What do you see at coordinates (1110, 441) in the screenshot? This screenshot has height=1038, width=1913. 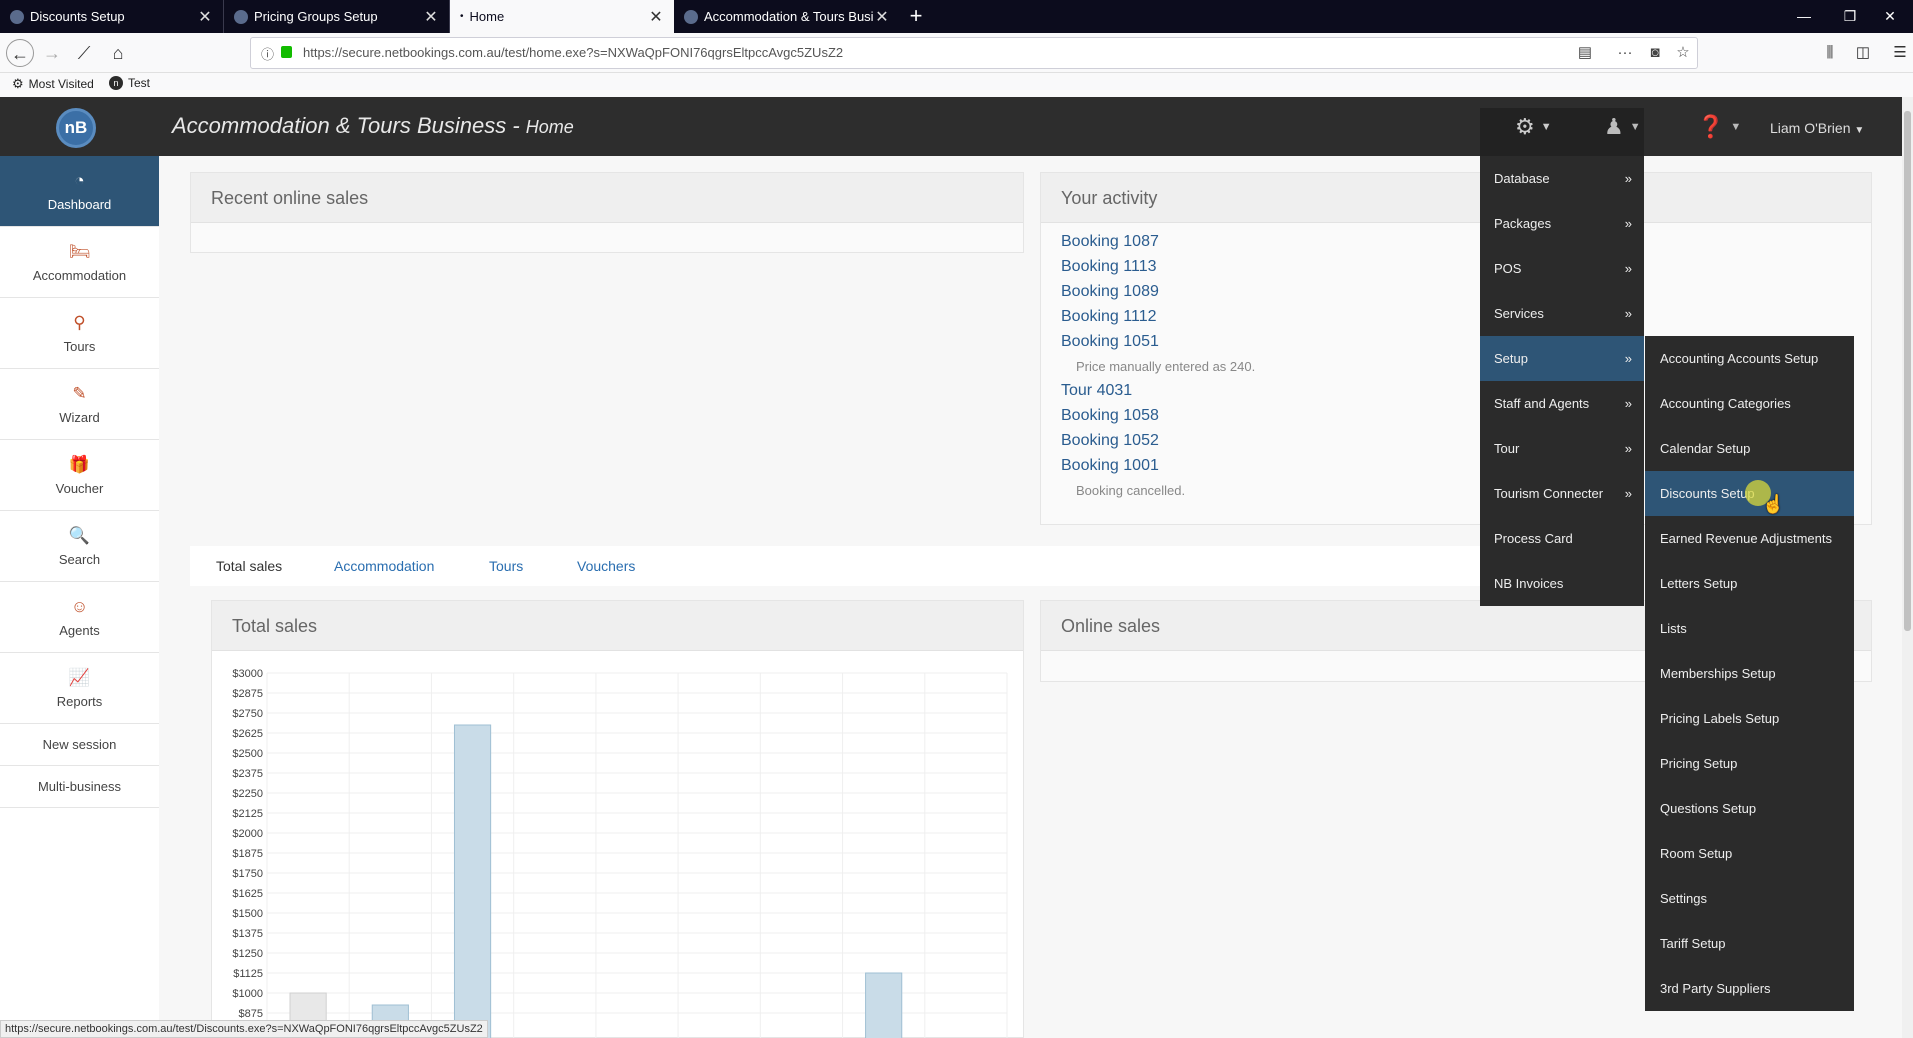 I see `activity-link: Booking 1052` at bounding box center [1110, 441].